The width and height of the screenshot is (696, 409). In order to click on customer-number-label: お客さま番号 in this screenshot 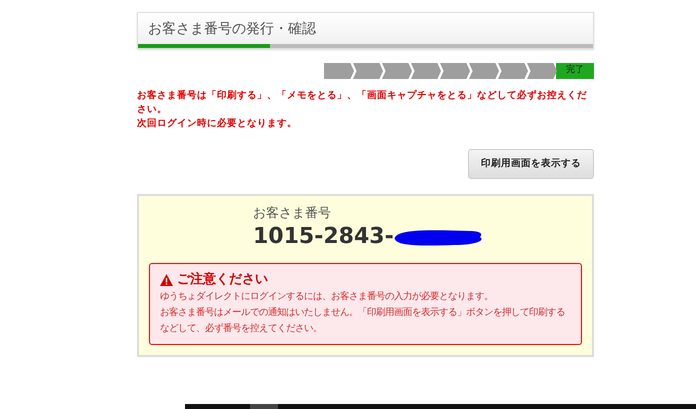, I will do `click(292, 214)`.